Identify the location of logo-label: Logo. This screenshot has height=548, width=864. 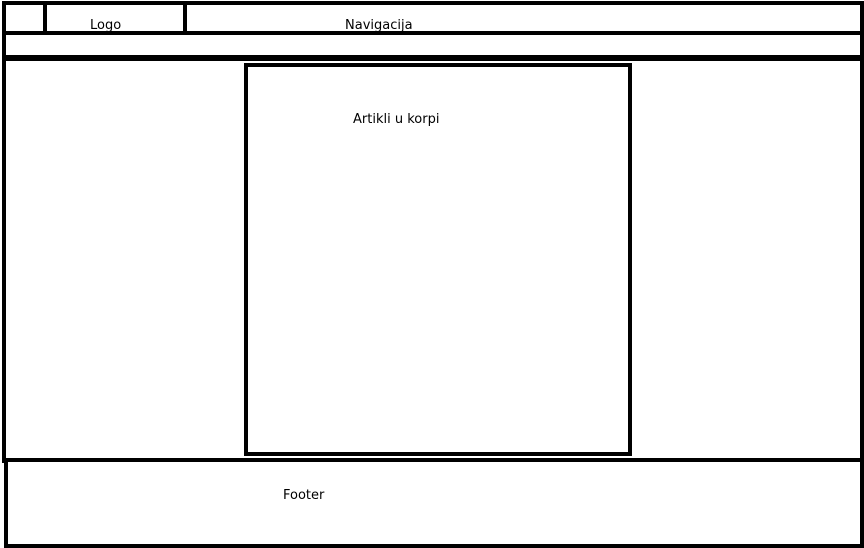
(106, 25).